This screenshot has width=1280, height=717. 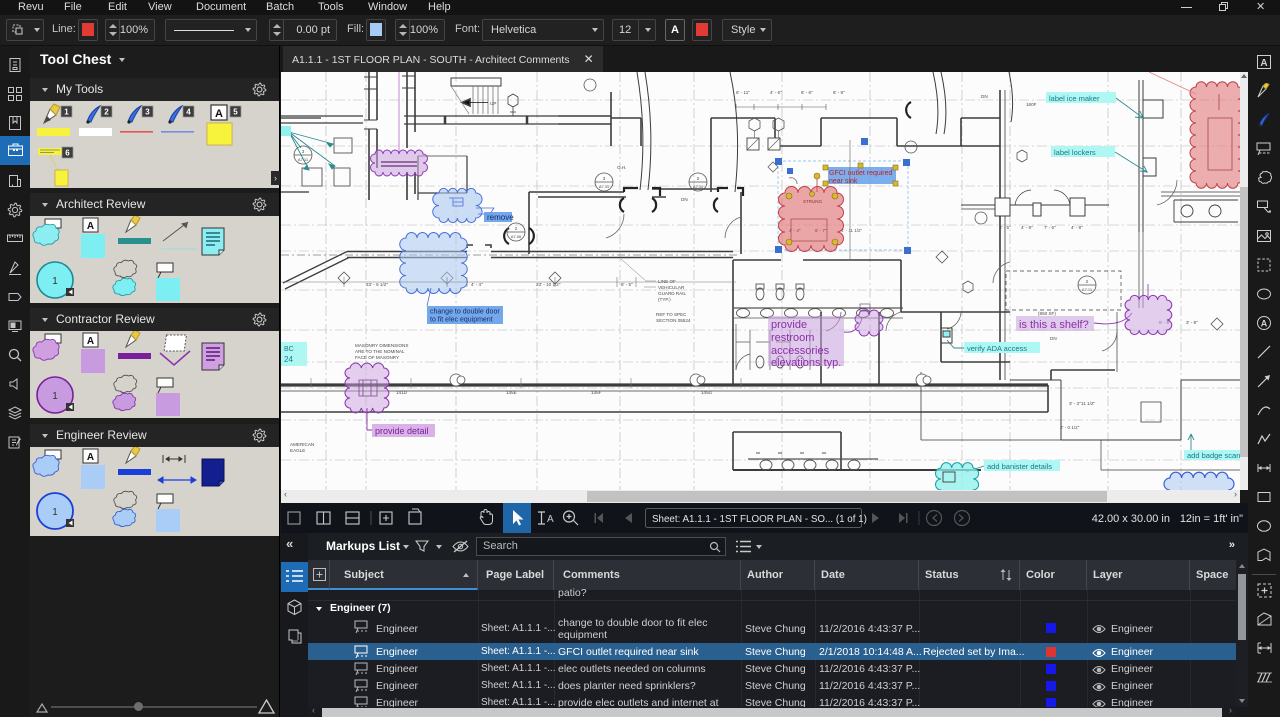 What do you see at coordinates (381, 345) in the screenshot?
I see `svg-text: MASONRY DIMENSIONS` at bounding box center [381, 345].